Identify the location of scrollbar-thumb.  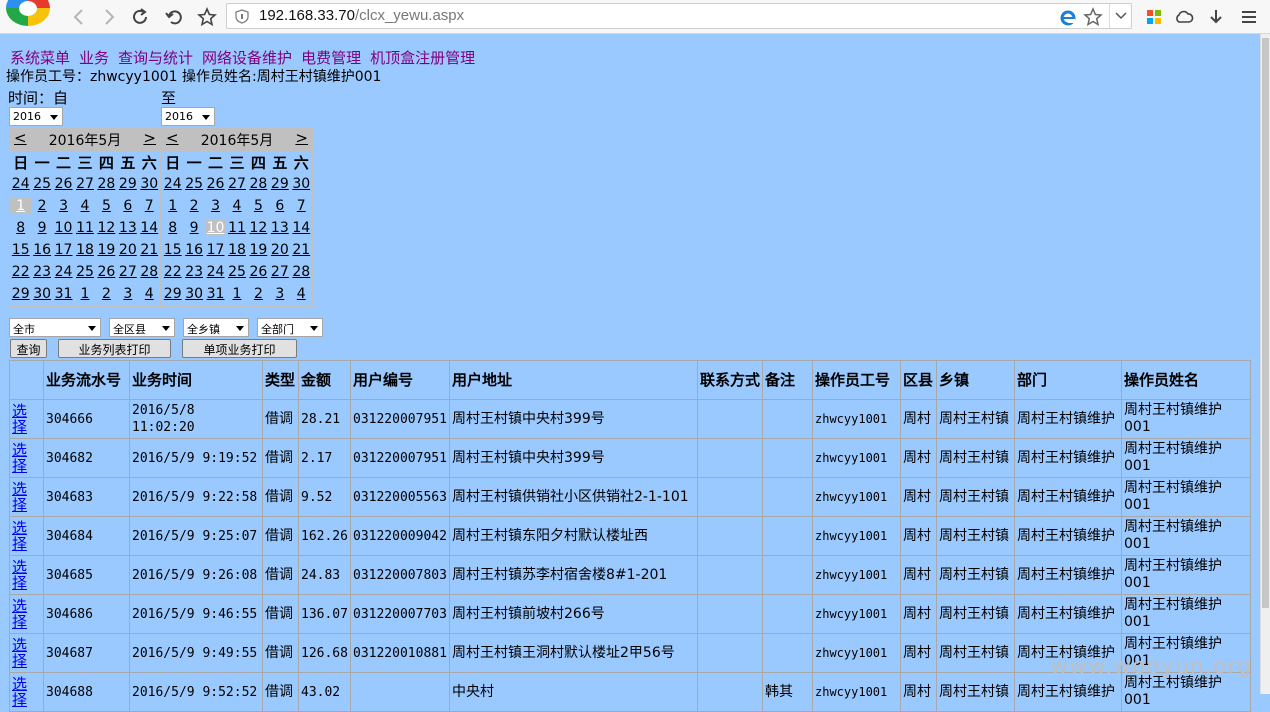
(1265, 323).